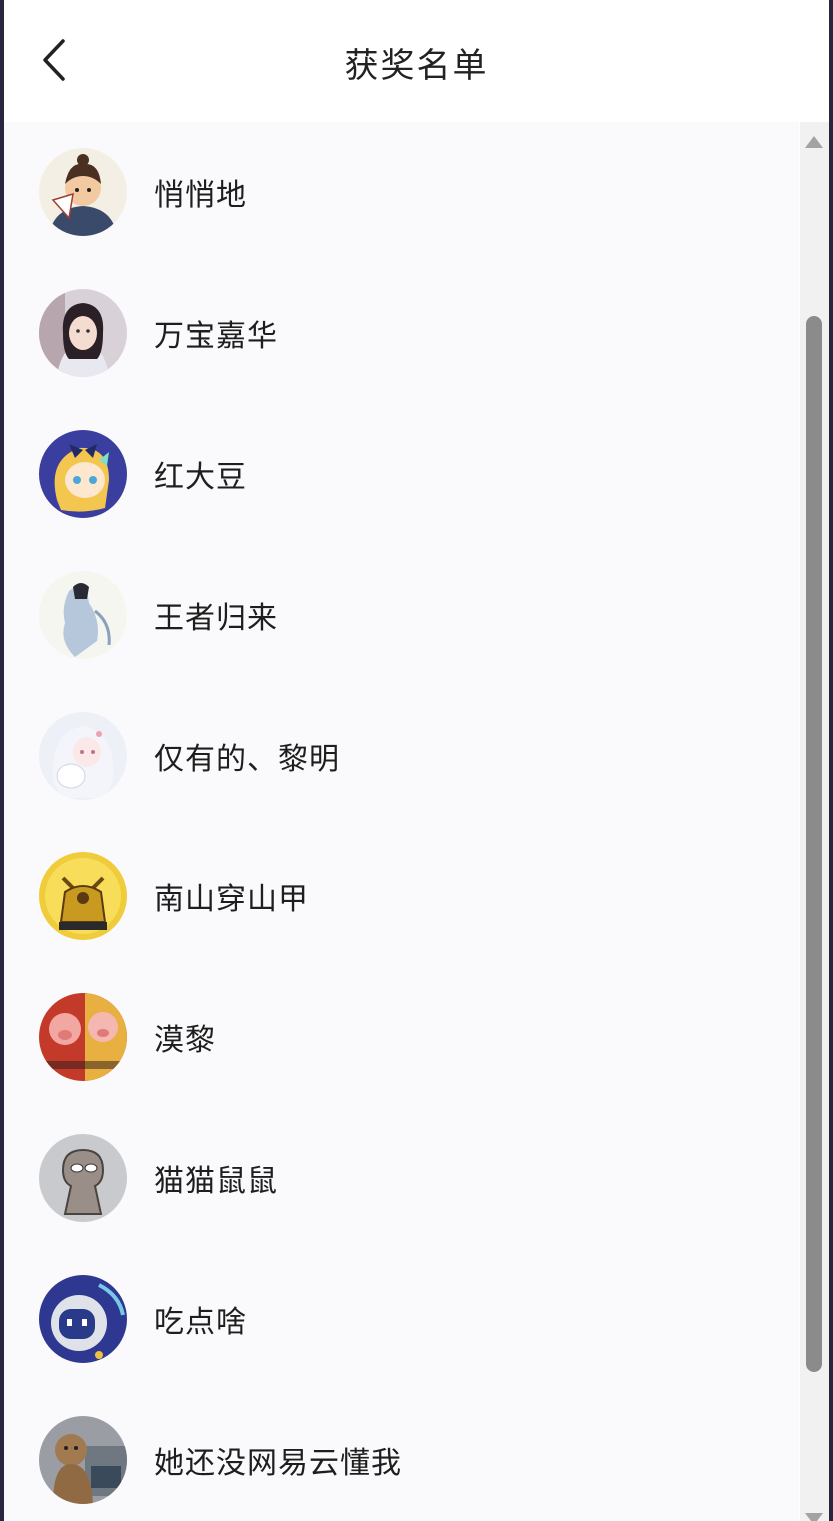 The width and height of the screenshot is (833, 1521). Describe the element at coordinates (200, 477) in the screenshot. I see `winner-name: 红大豆` at that location.